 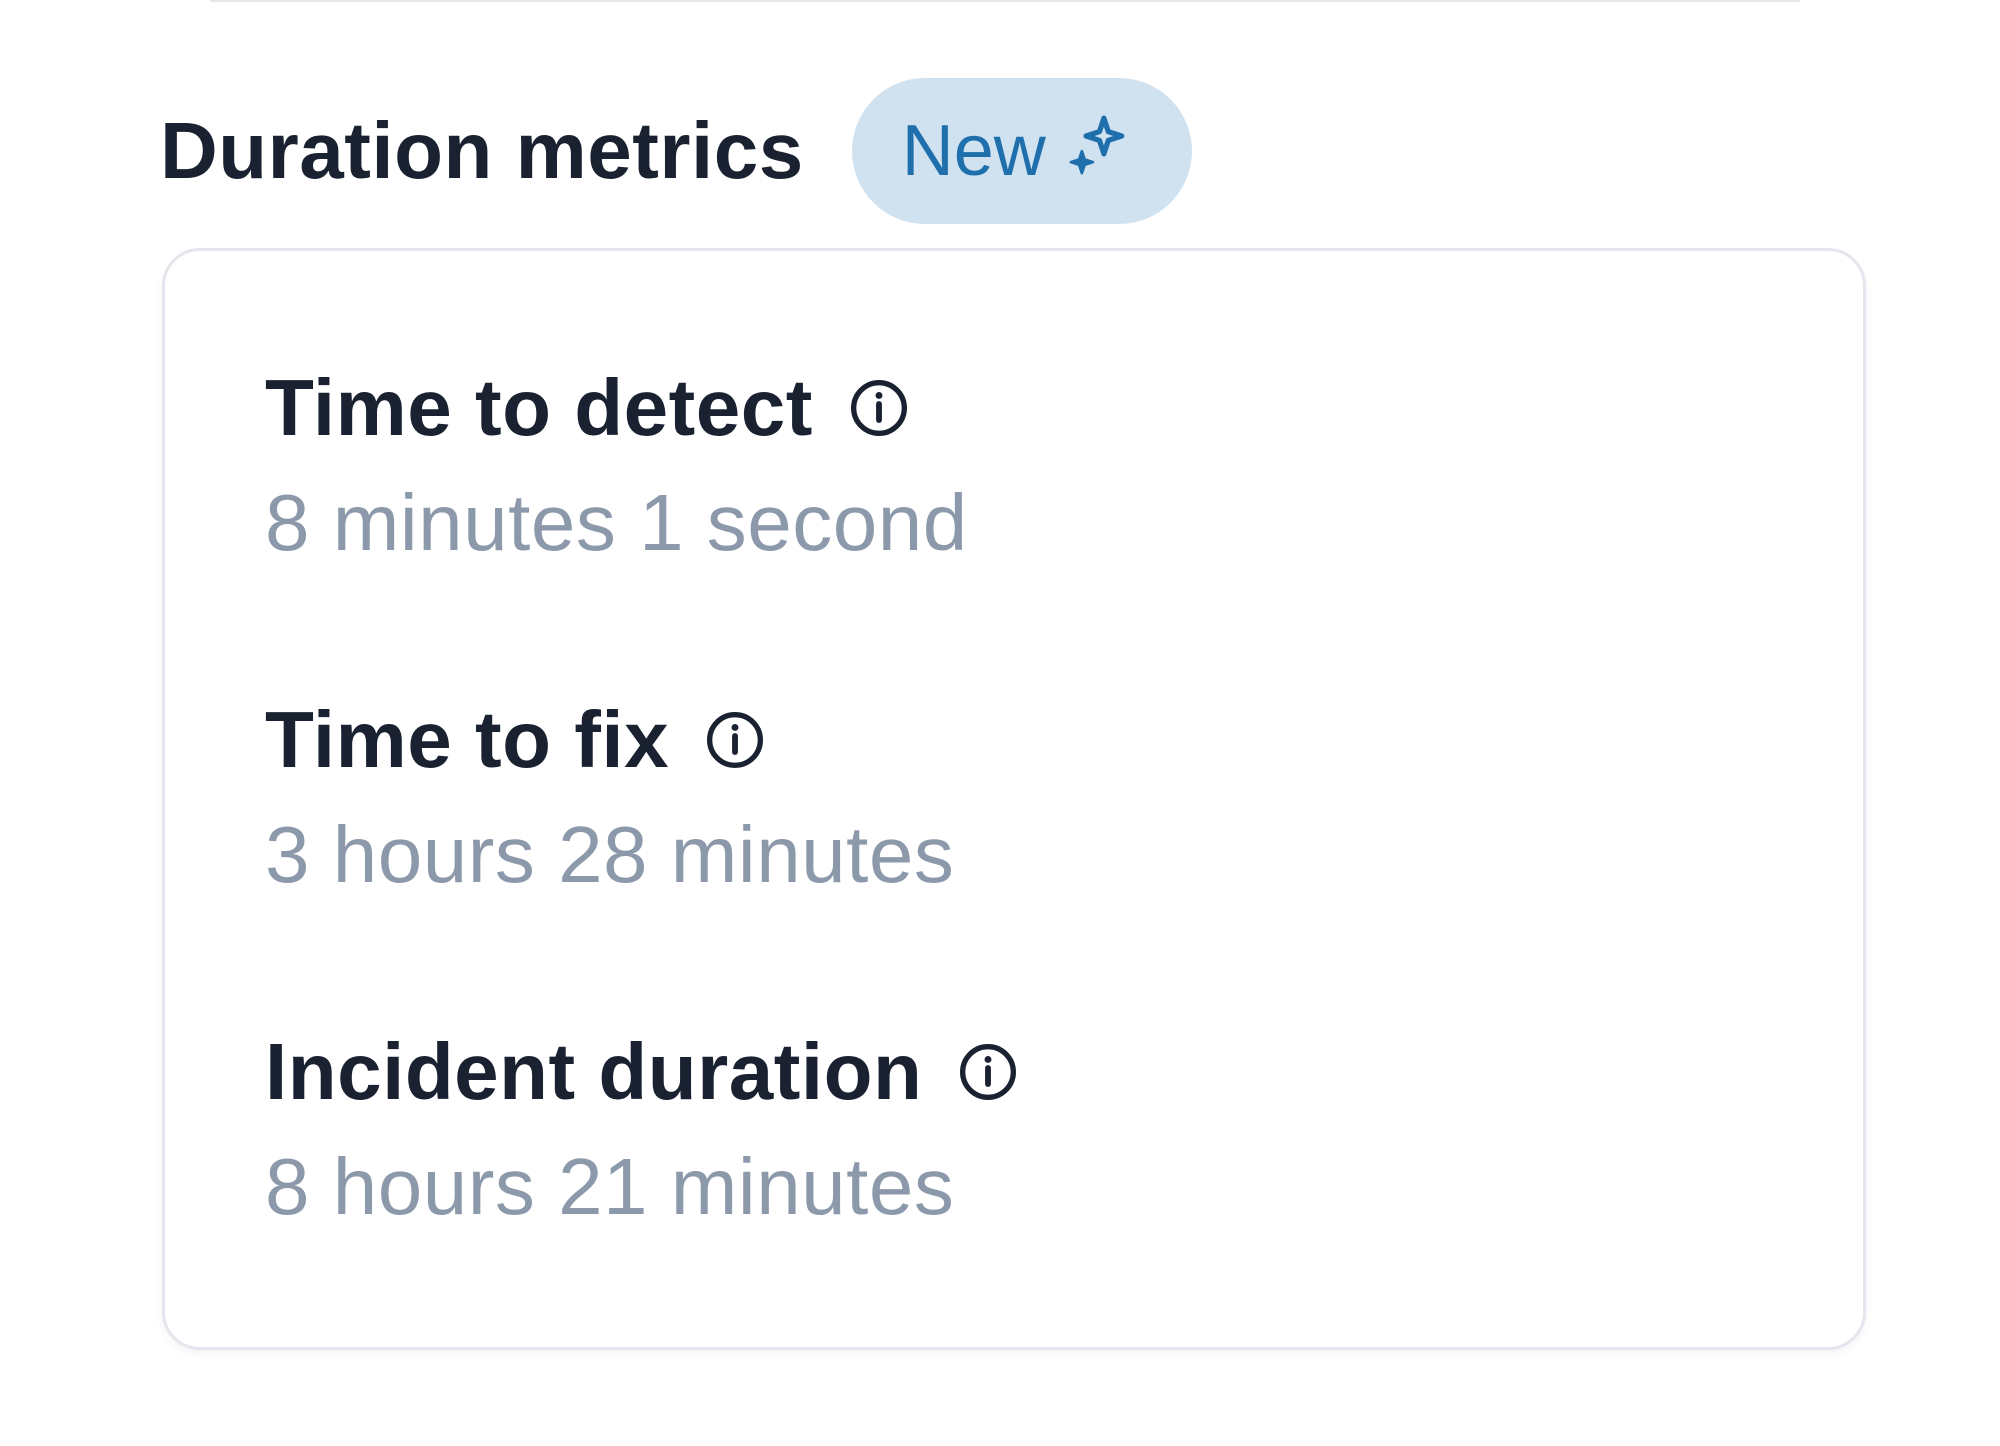 I want to click on metric-label: Incident duration, so click(x=594, y=1071).